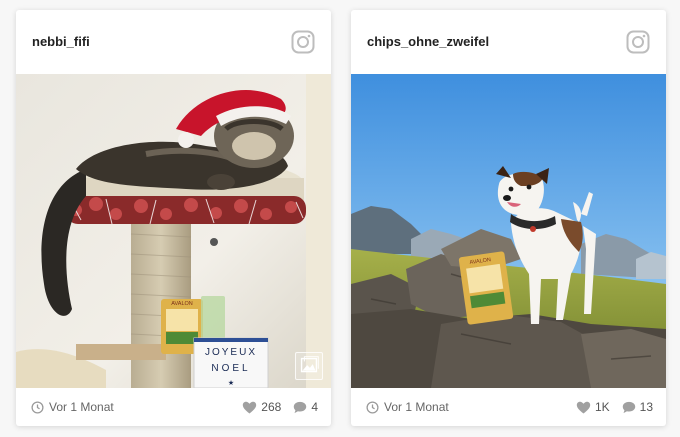 This screenshot has height=437, width=680. Describe the element at coordinates (314, 407) in the screenshot. I see `comments-count: 4` at that location.